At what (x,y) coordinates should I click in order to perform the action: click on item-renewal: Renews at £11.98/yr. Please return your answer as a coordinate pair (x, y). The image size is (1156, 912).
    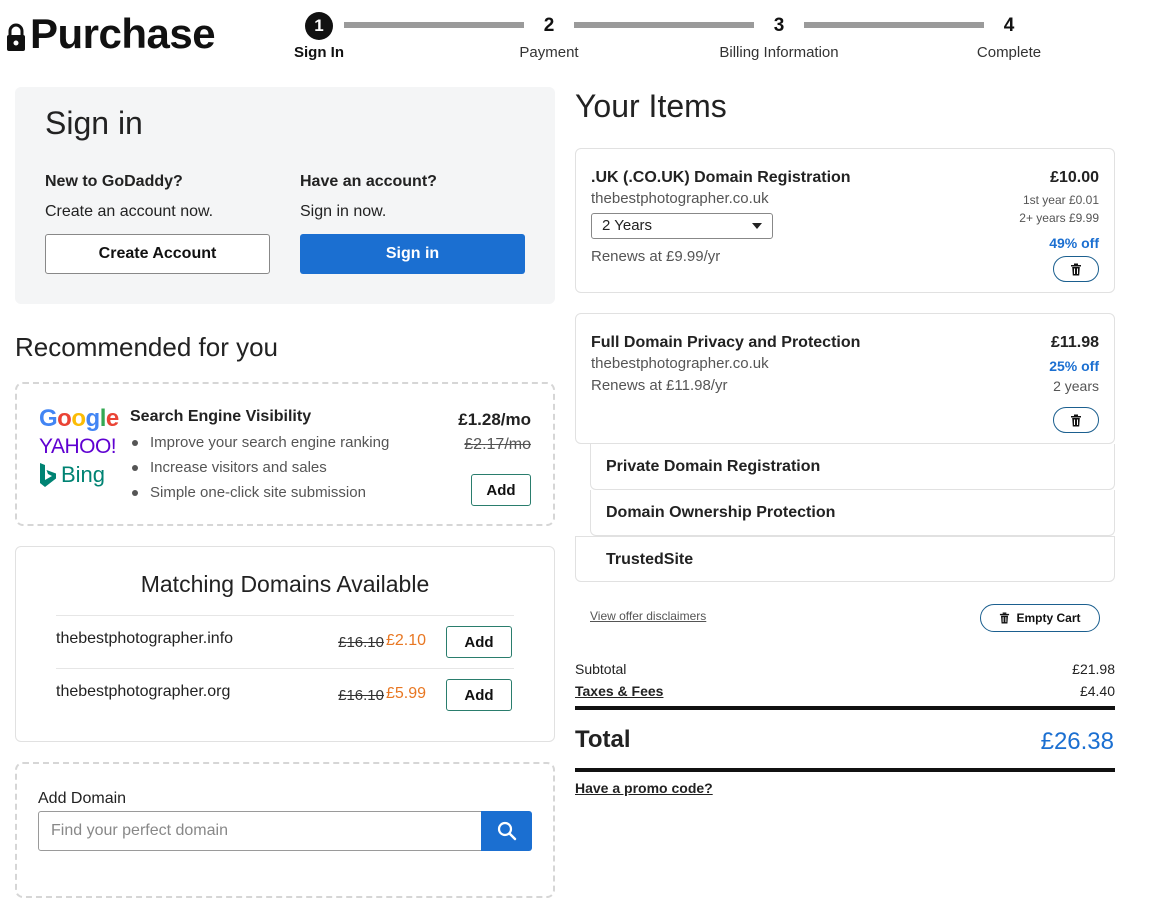
    Looking at the image, I should click on (659, 385).